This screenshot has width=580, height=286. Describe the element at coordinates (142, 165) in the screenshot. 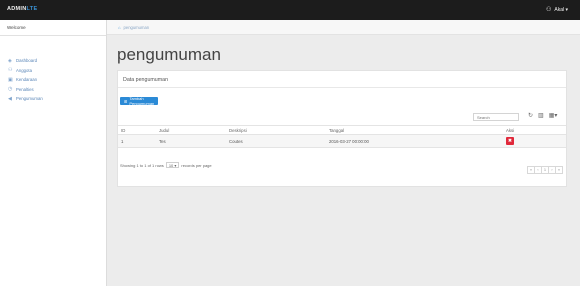

I see `showing-text: Showing 1 to 1 of 1 rows` at that location.